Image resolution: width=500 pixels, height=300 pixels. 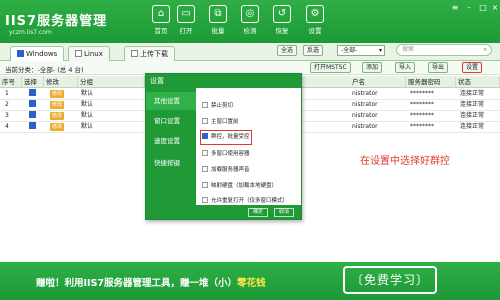 What do you see at coordinates (378, 82) in the screenshot?
I see `col-header-user: 户名` at bounding box center [378, 82].